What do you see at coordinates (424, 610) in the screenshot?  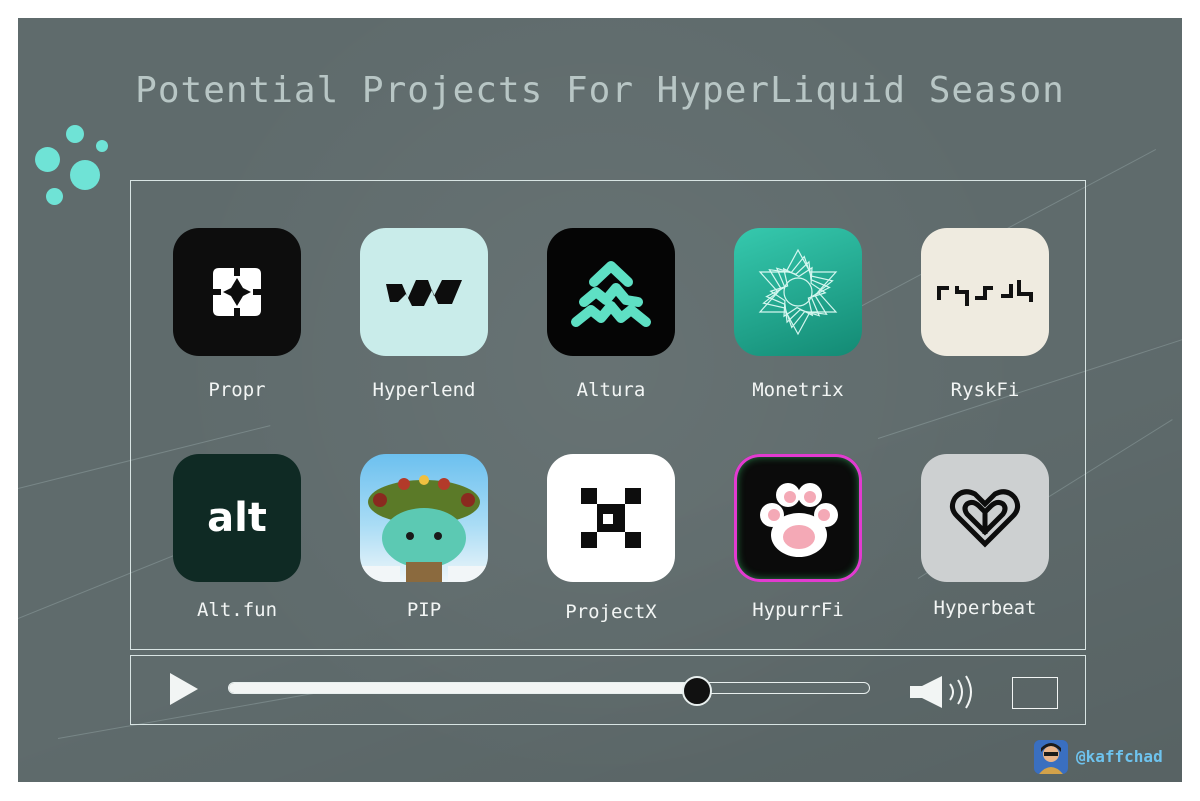 I see `project-label: PIP` at bounding box center [424, 610].